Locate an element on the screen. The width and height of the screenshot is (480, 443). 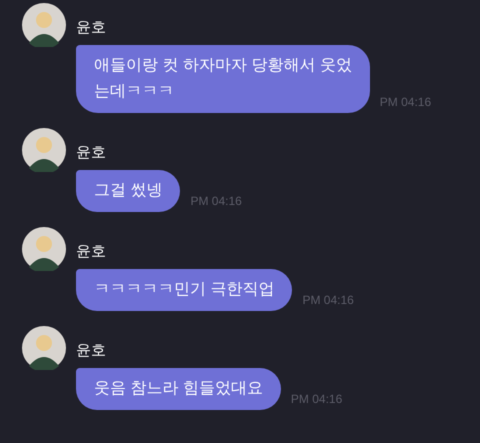
message-bubble: 애들이랑 컷 하자마자 당황해서 웃었 는데ㅋㅋㅋ is located at coordinates (223, 79).